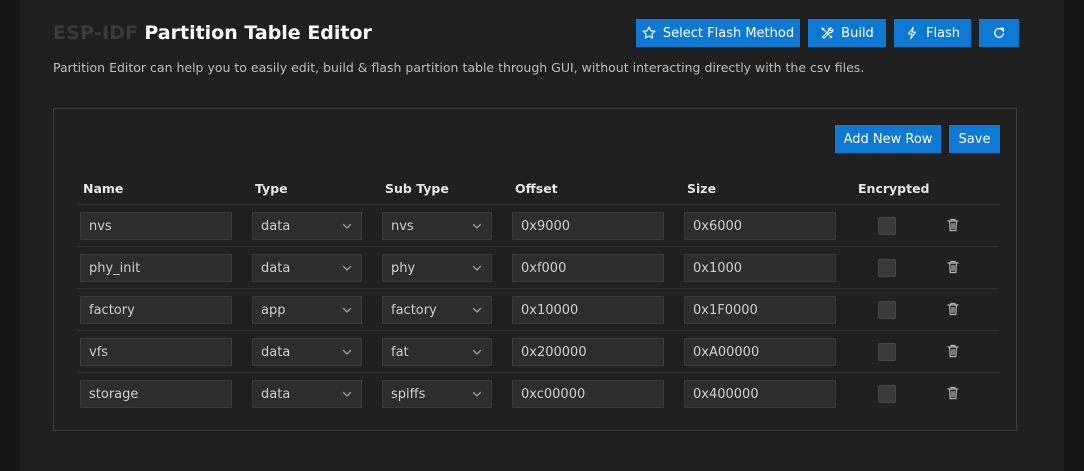 The image size is (1084, 471). What do you see at coordinates (156, 394) in the screenshot?
I see `name-input: storage` at bounding box center [156, 394].